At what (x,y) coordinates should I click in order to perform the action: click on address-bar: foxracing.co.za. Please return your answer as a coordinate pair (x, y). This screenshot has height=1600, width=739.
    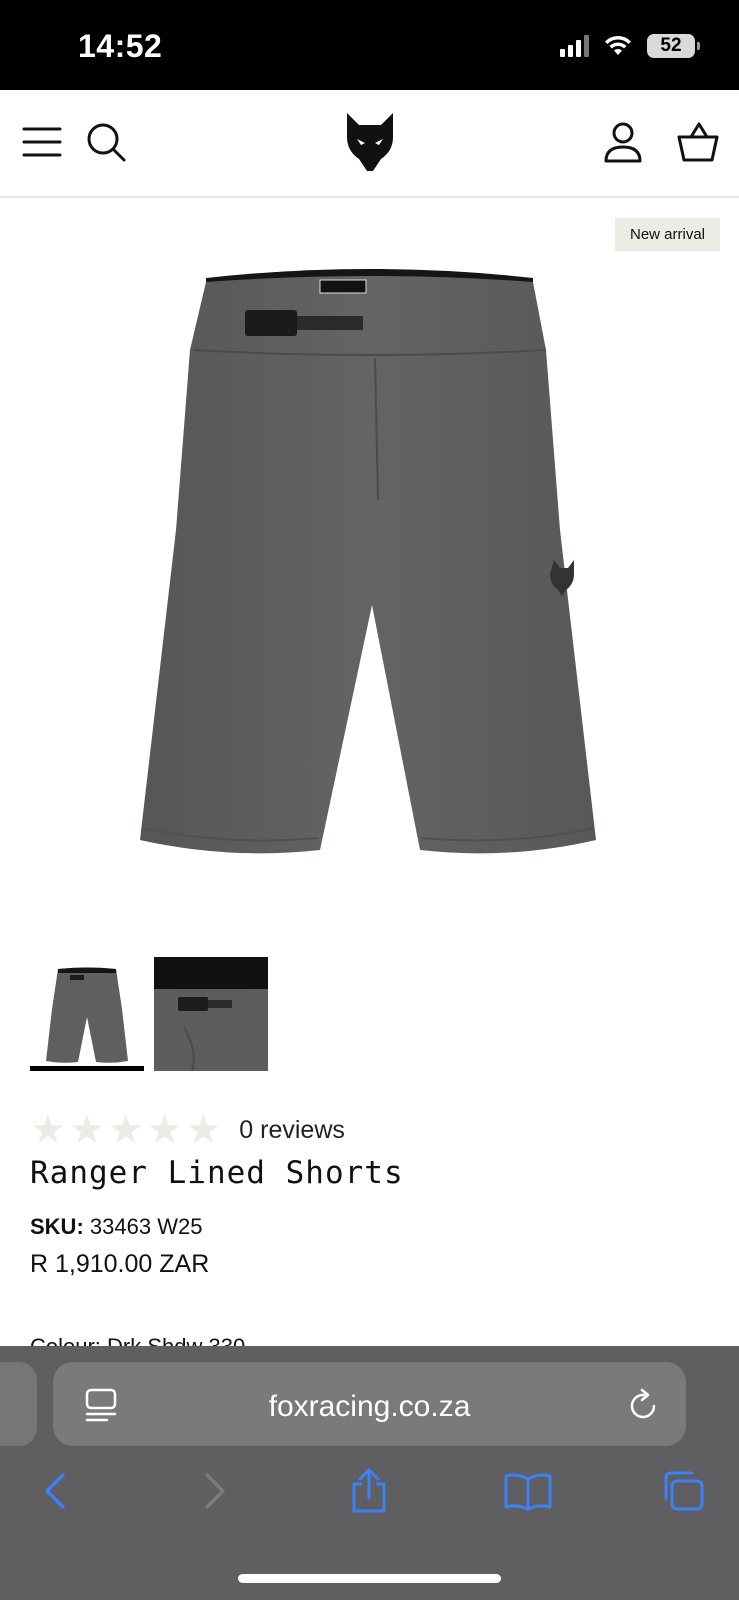
    Looking at the image, I should click on (369, 1404).